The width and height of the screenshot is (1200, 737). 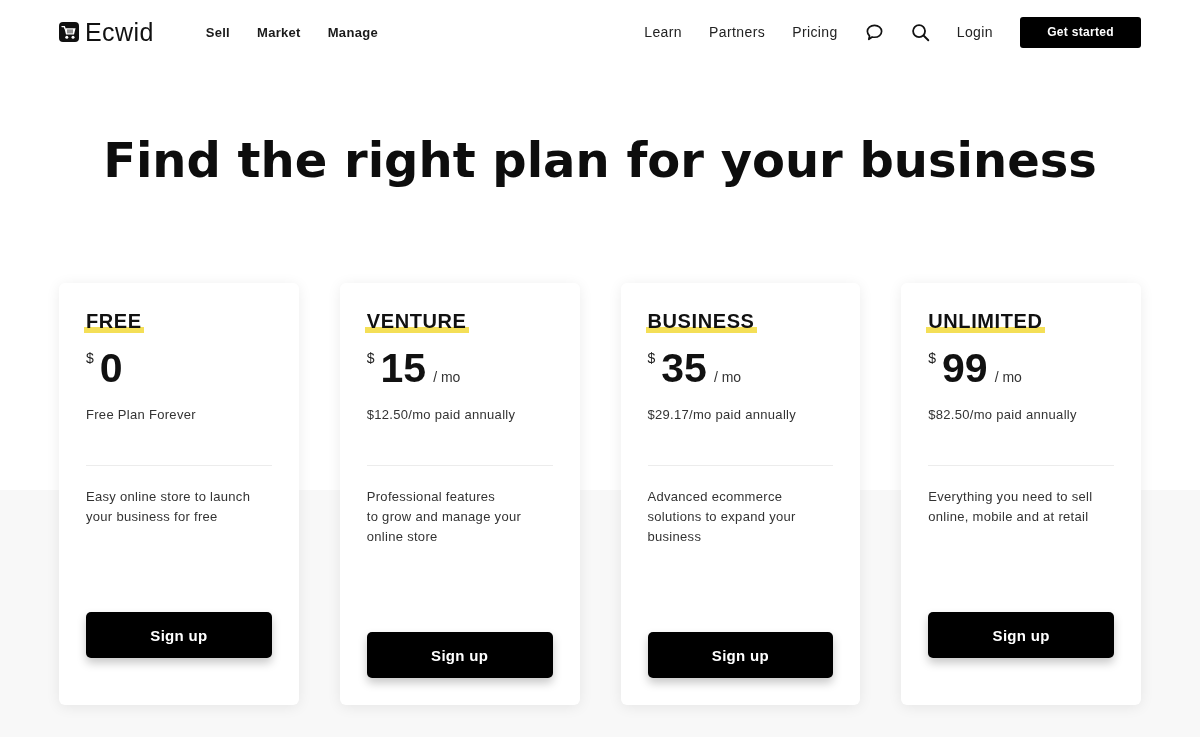 What do you see at coordinates (974, 32) in the screenshot?
I see `login-link: Login` at bounding box center [974, 32].